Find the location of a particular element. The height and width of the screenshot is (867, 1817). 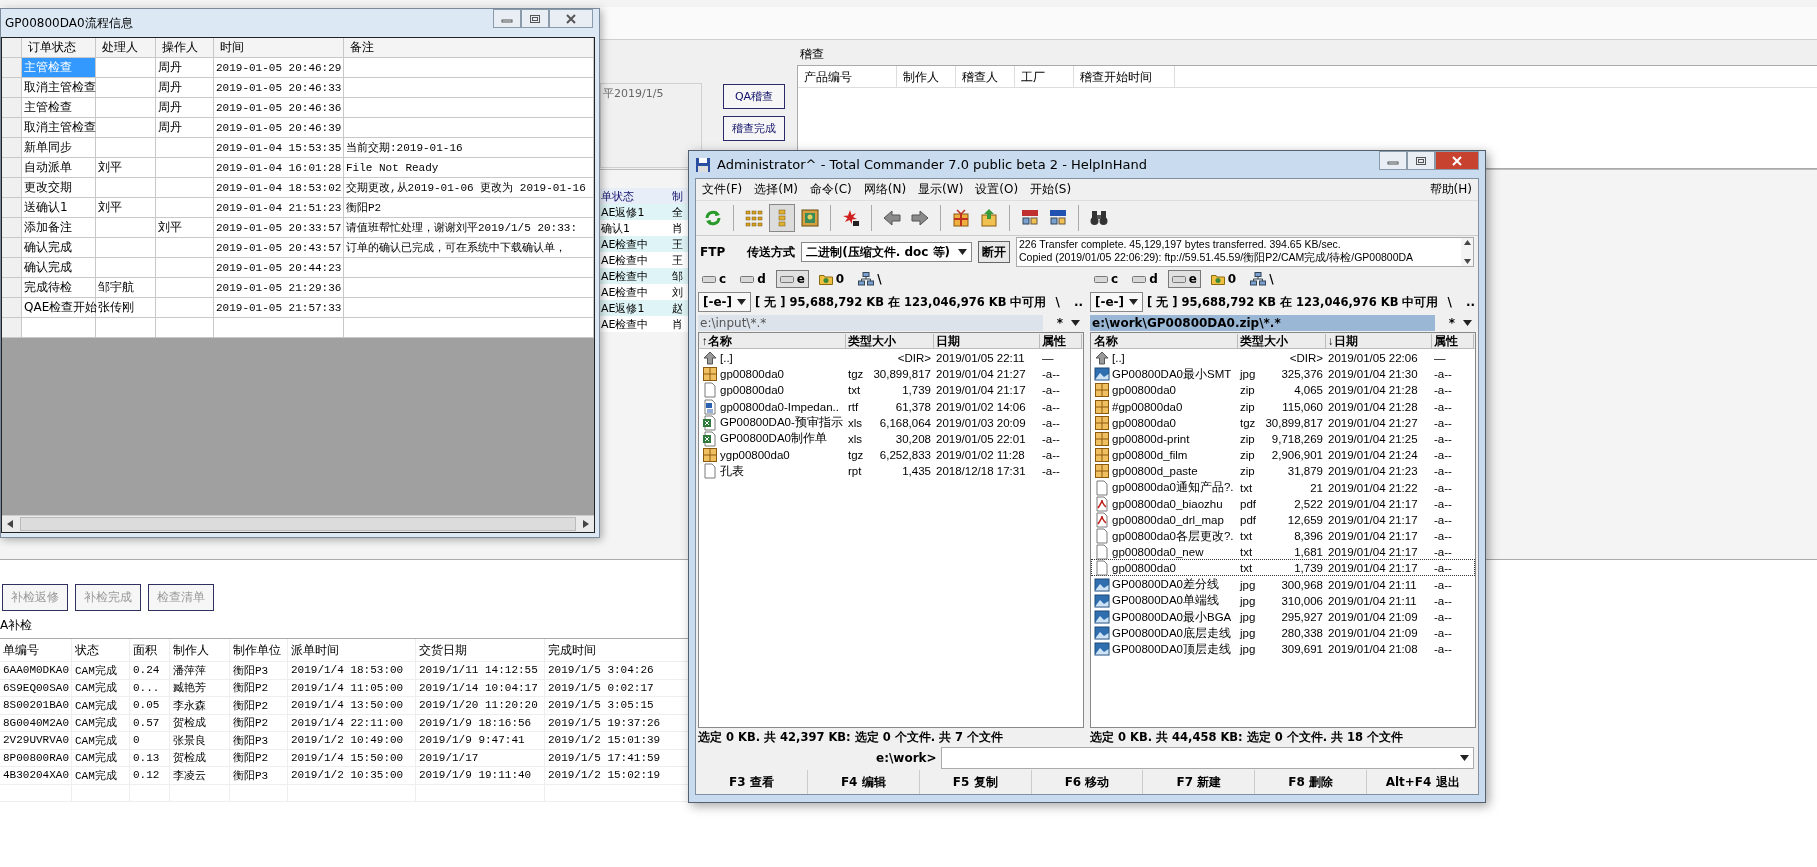

audit-button: QA稽查 is located at coordinates (754, 96).